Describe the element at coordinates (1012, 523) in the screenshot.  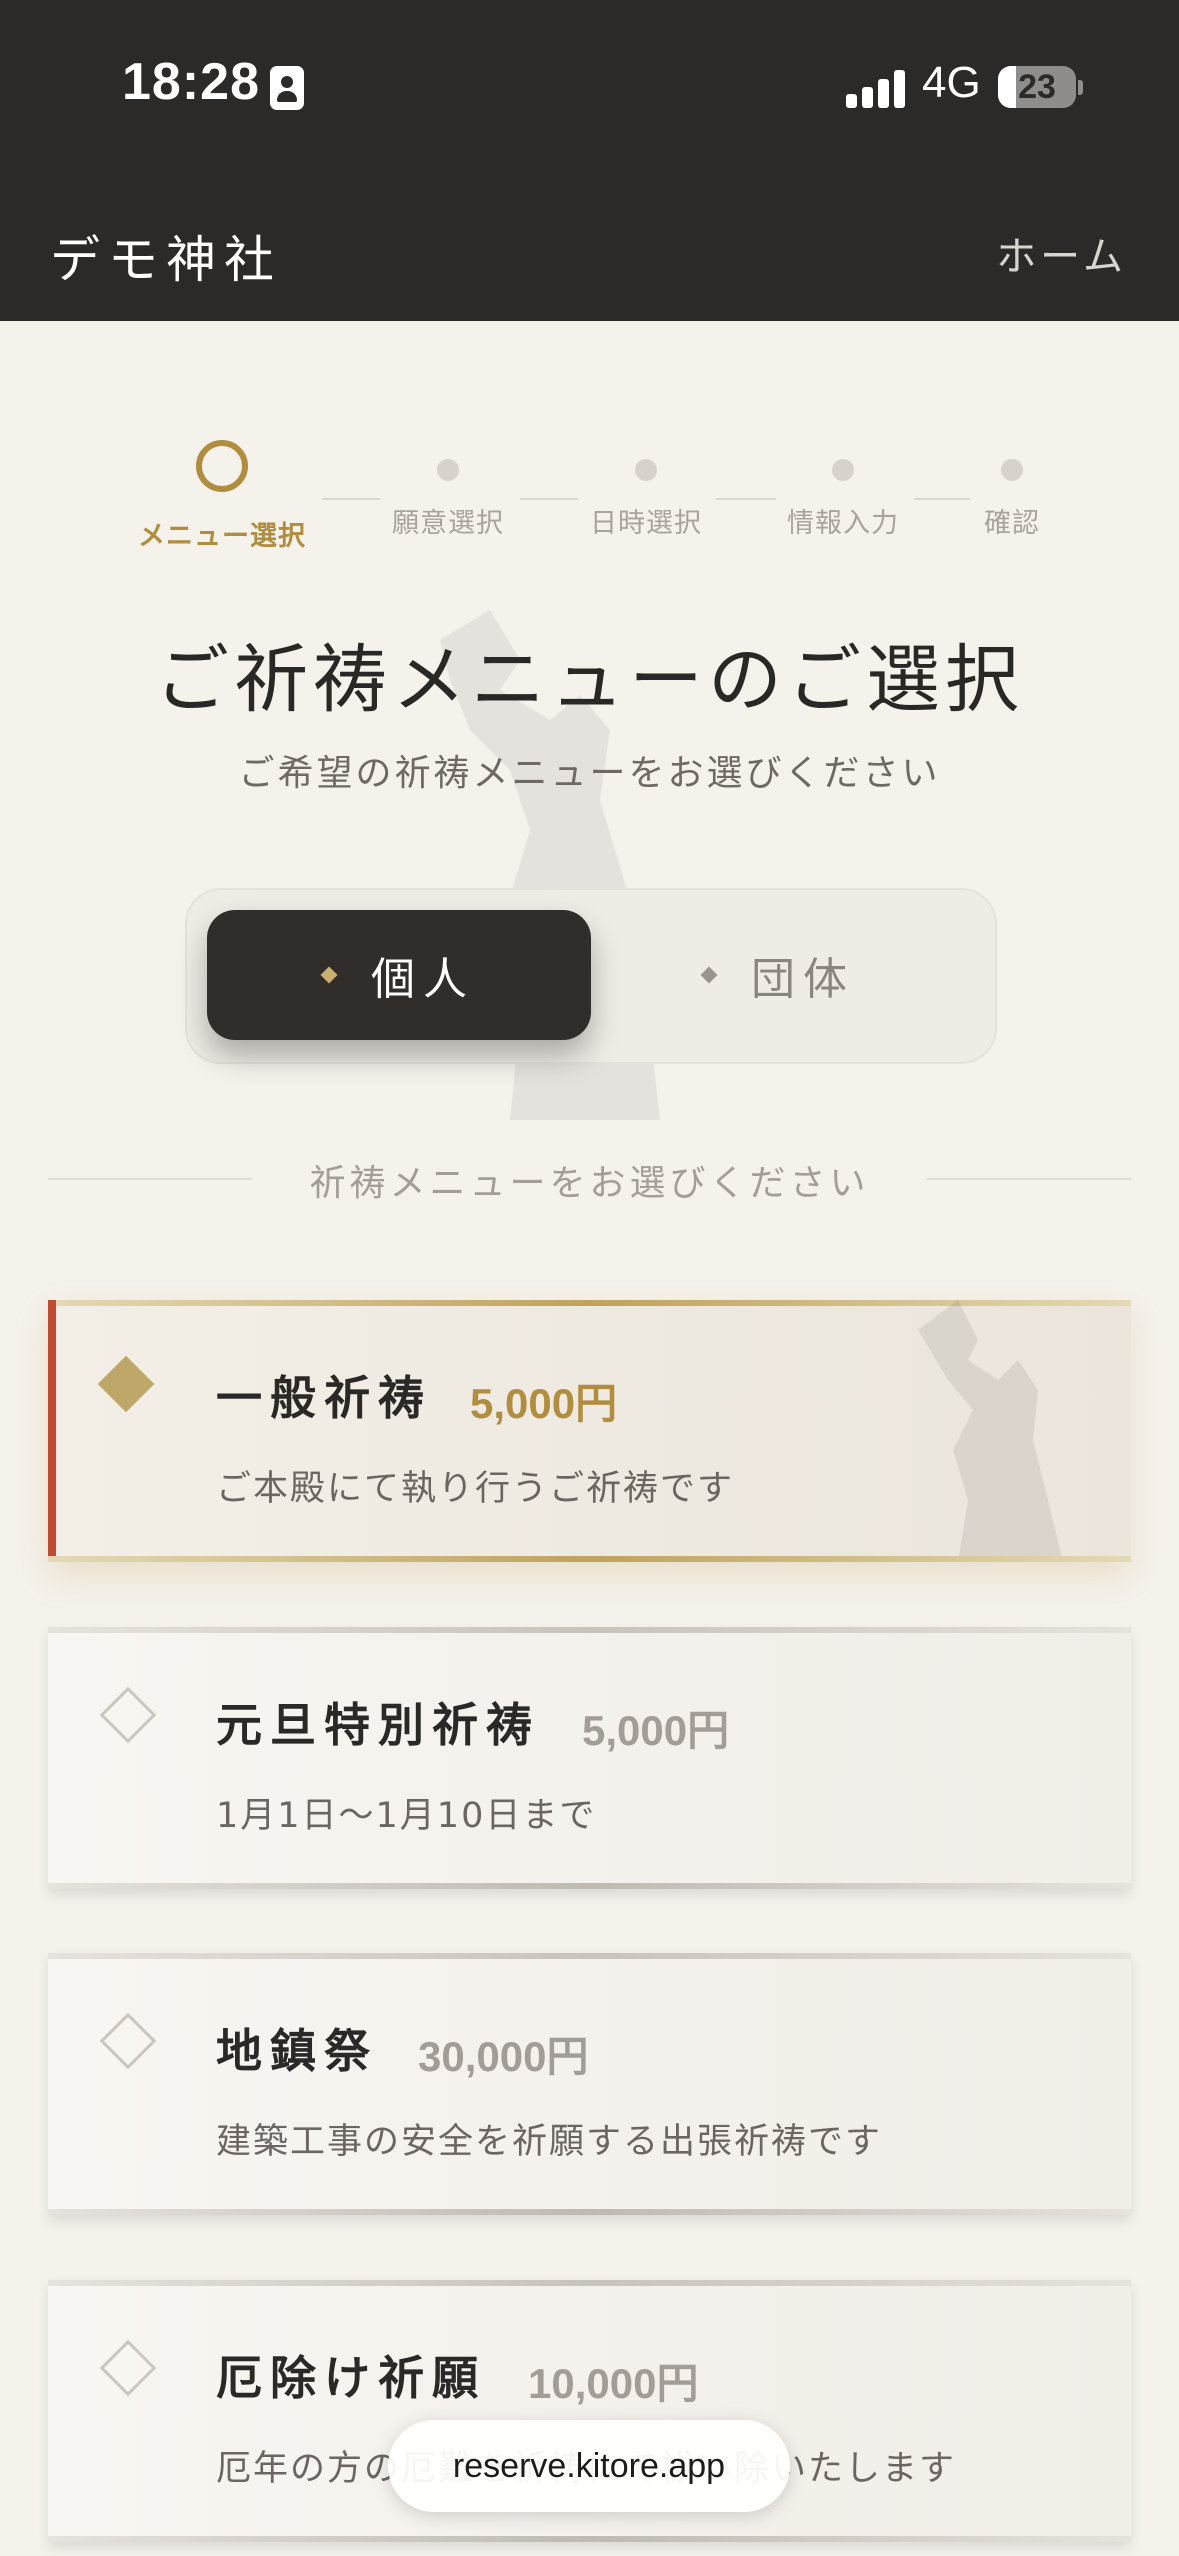
I see `step-label: 確認` at that location.